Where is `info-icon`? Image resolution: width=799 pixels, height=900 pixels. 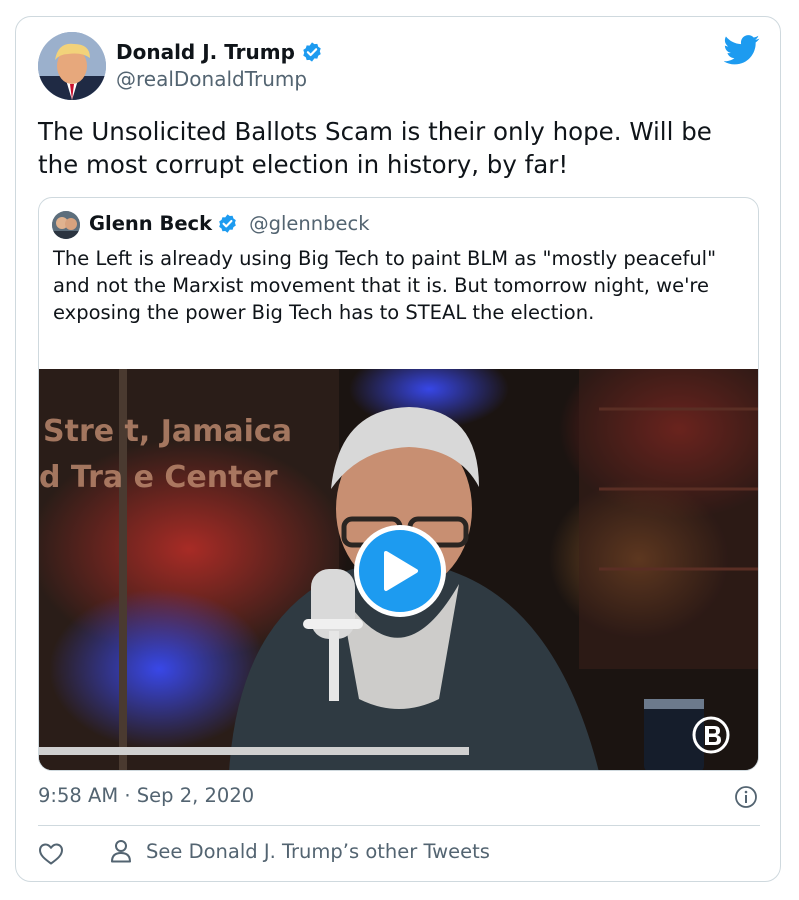 info-icon is located at coordinates (746, 797).